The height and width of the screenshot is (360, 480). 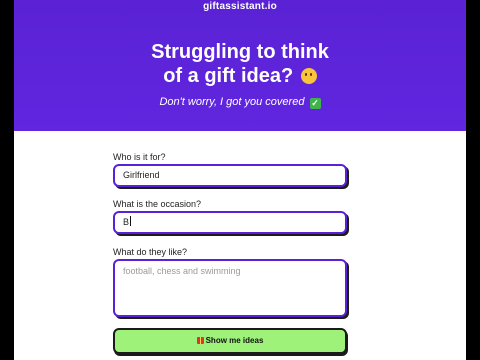 I want to click on likes-label: What do they like?, so click(x=150, y=252).